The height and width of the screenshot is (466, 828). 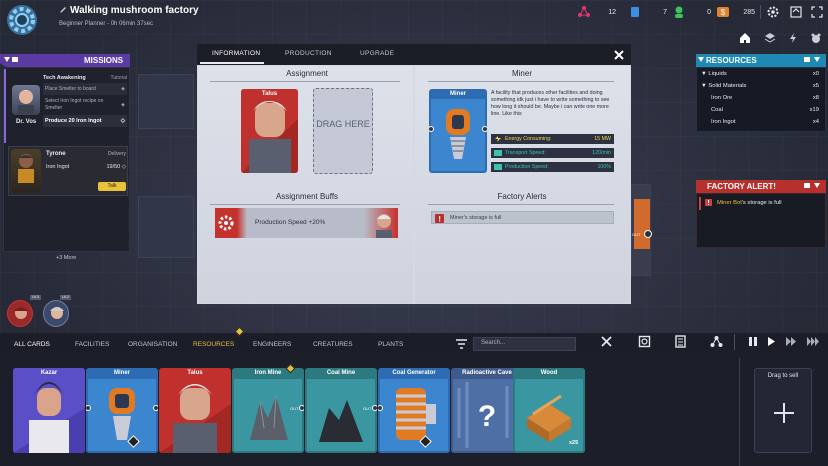 I want to click on drag-drop-slot: DRAG HERE, so click(x=343, y=131).